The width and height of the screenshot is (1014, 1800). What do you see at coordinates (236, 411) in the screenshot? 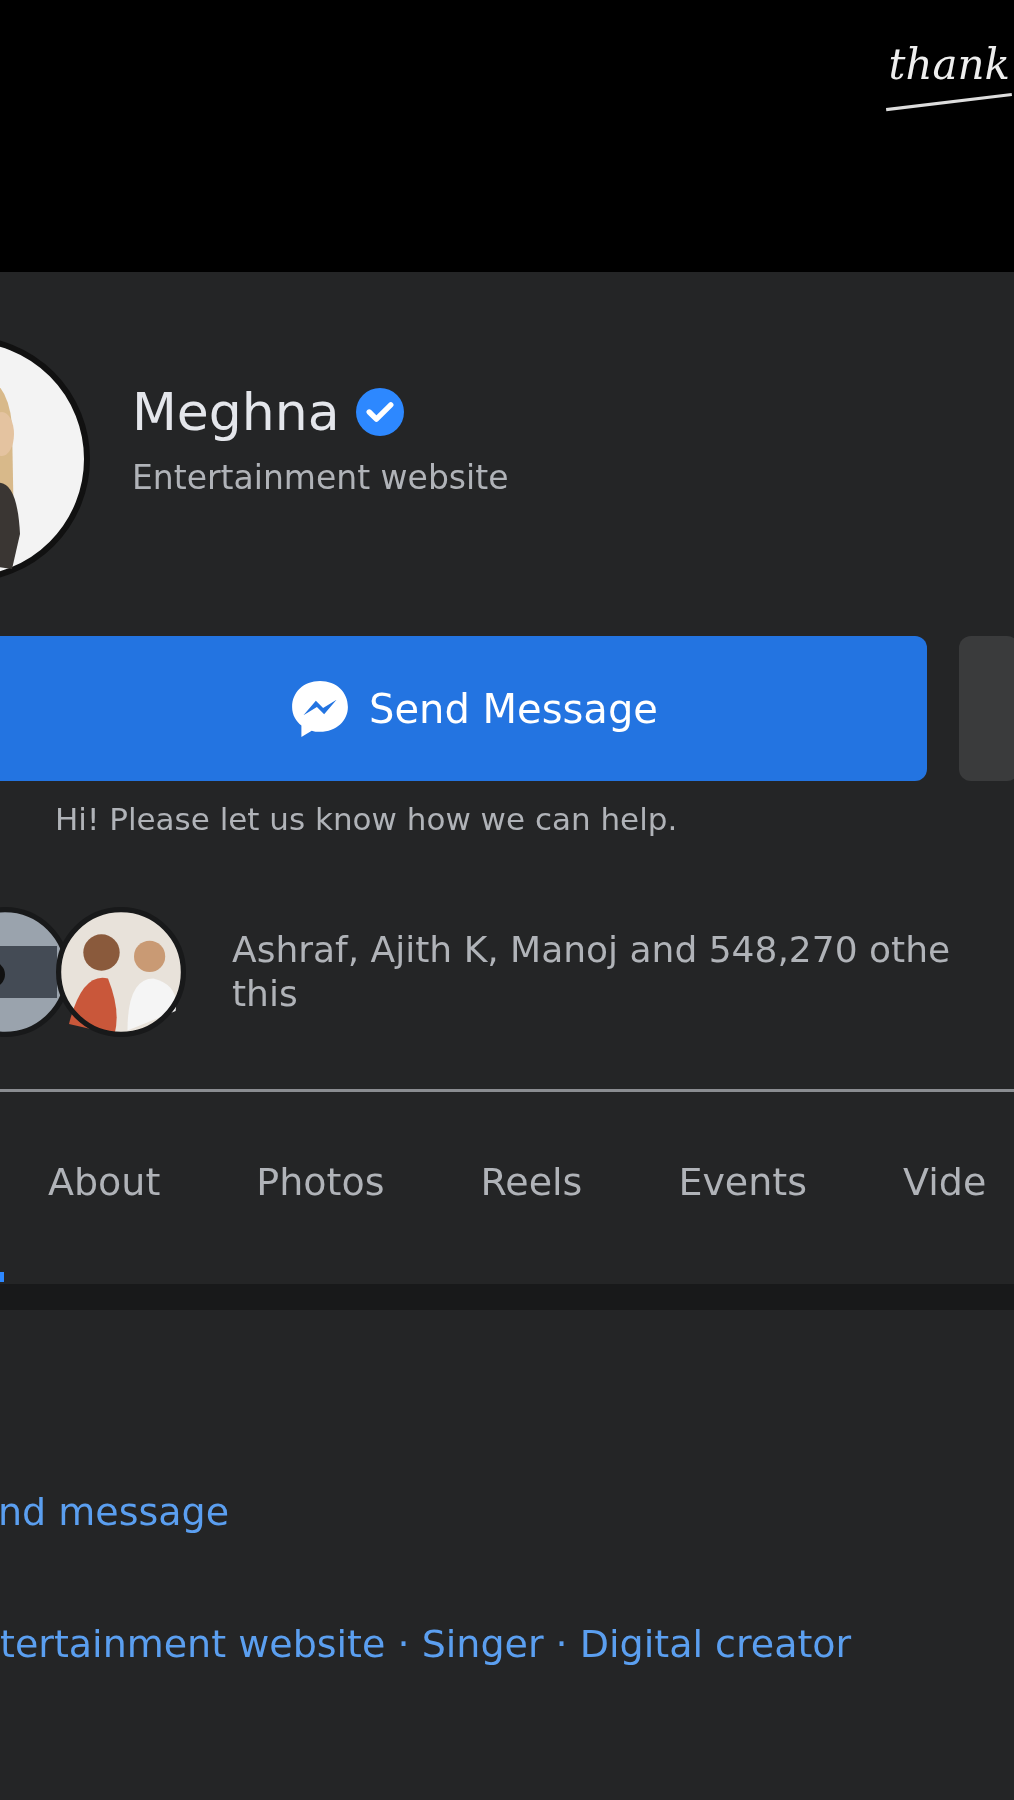
I see `page-name: Meghna` at bounding box center [236, 411].